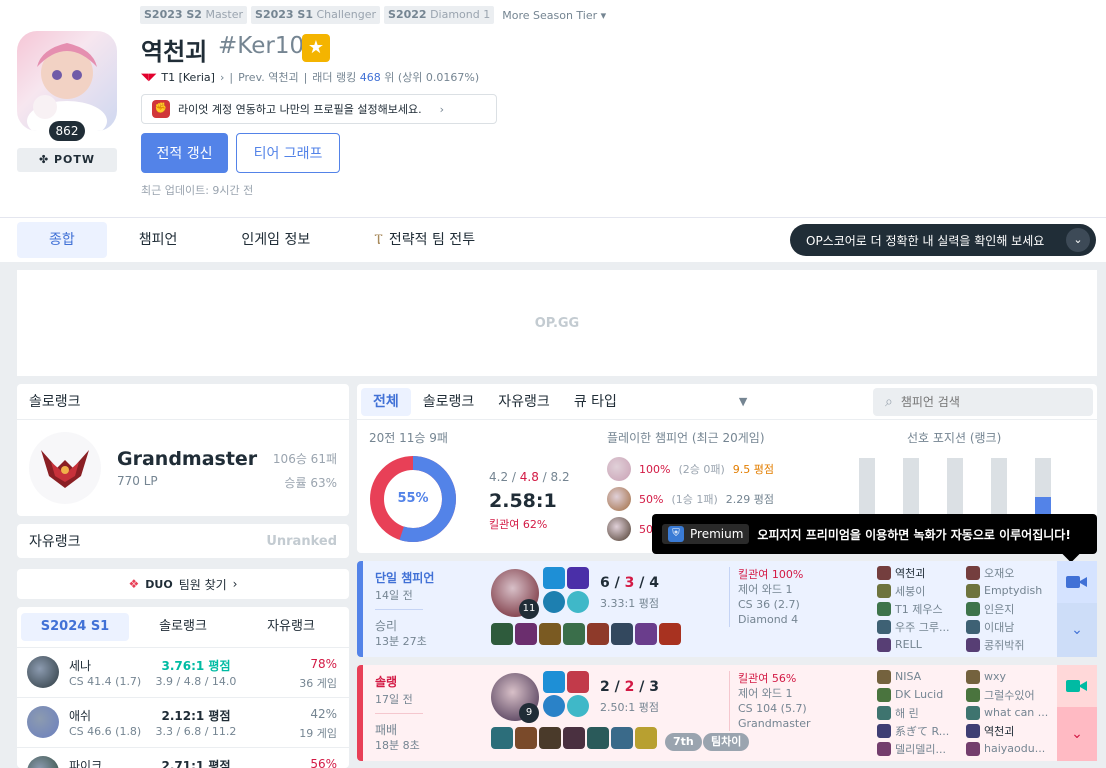 The width and height of the screenshot is (1106, 768). Describe the element at coordinates (316, 48) in the screenshot. I see `favorite-star-icon: ★` at that location.